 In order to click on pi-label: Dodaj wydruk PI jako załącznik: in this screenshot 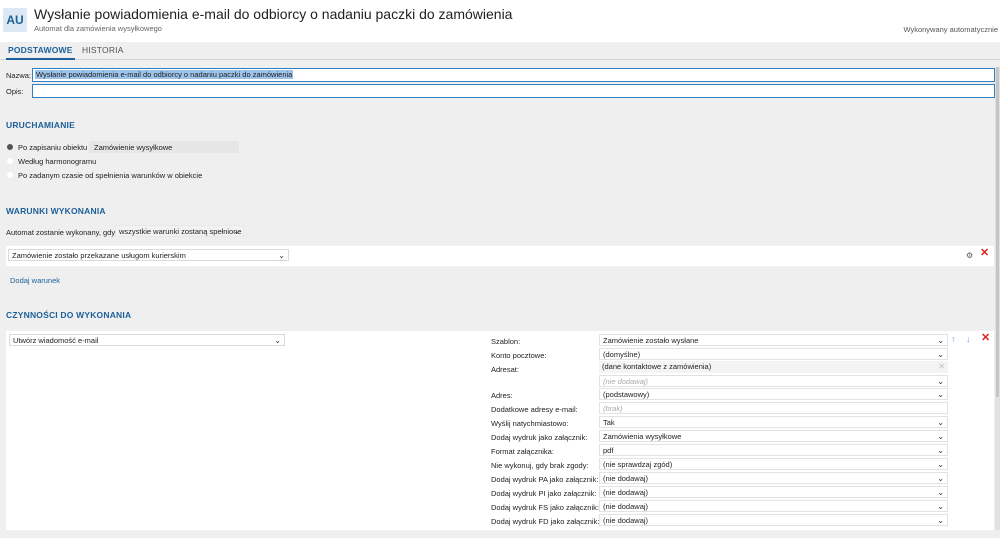, I will do `click(544, 493)`.